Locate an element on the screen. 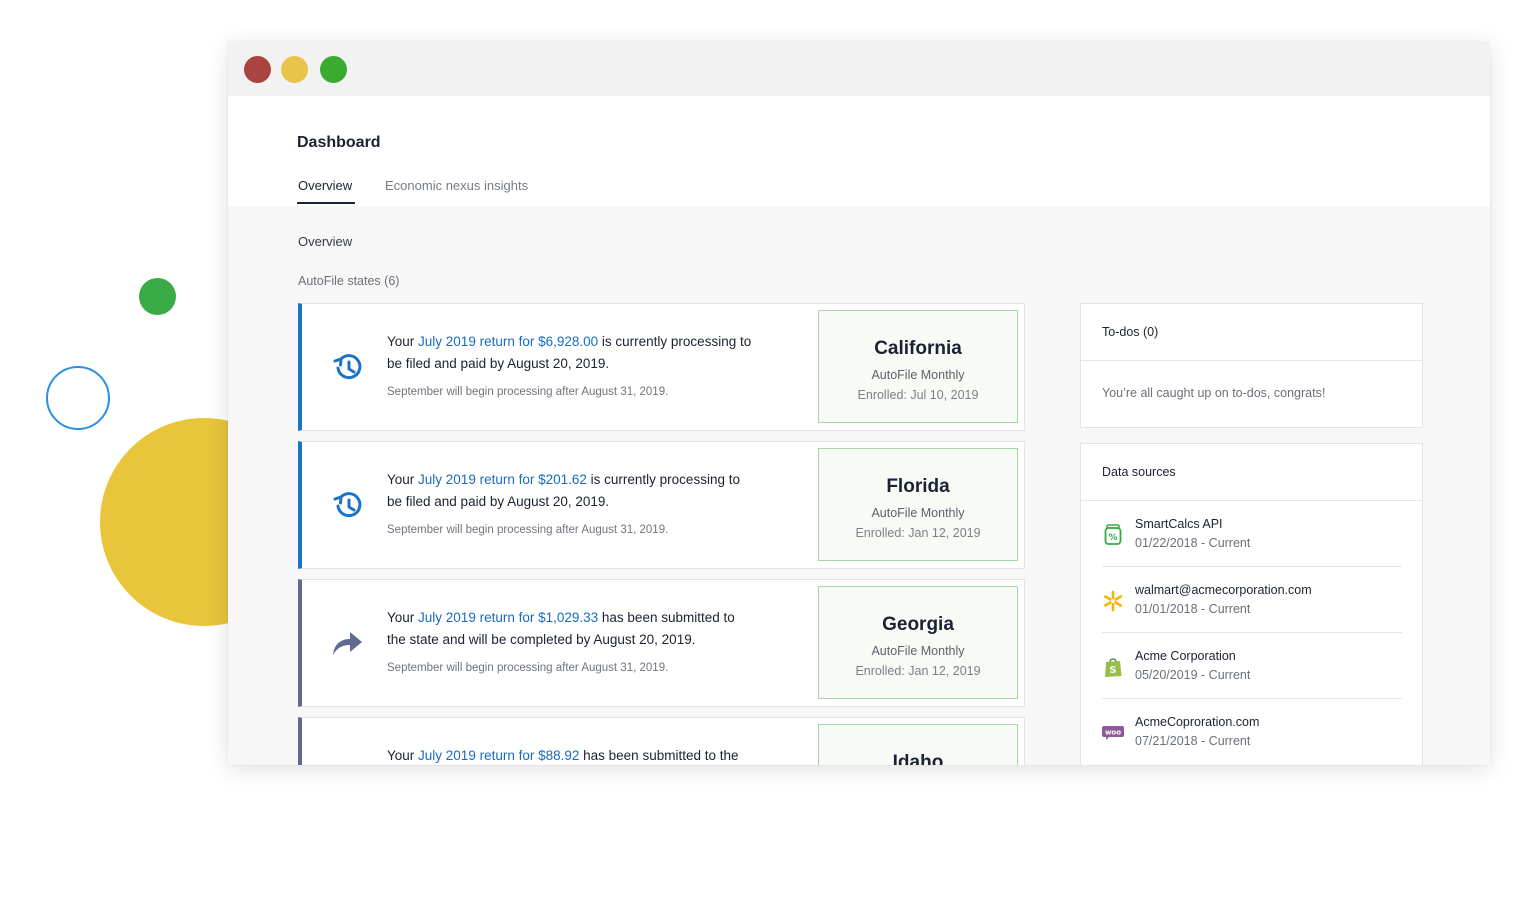 The height and width of the screenshot is (915, 1520). autofile-states-label: AutoFile states (6) is located at coordinates (349, 281).